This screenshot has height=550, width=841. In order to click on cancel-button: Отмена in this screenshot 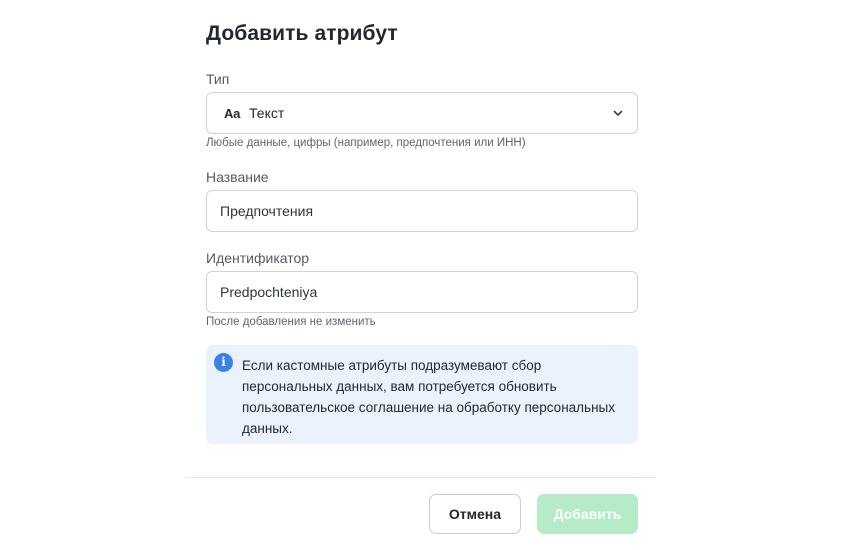, I will do `click(475, 514)`.